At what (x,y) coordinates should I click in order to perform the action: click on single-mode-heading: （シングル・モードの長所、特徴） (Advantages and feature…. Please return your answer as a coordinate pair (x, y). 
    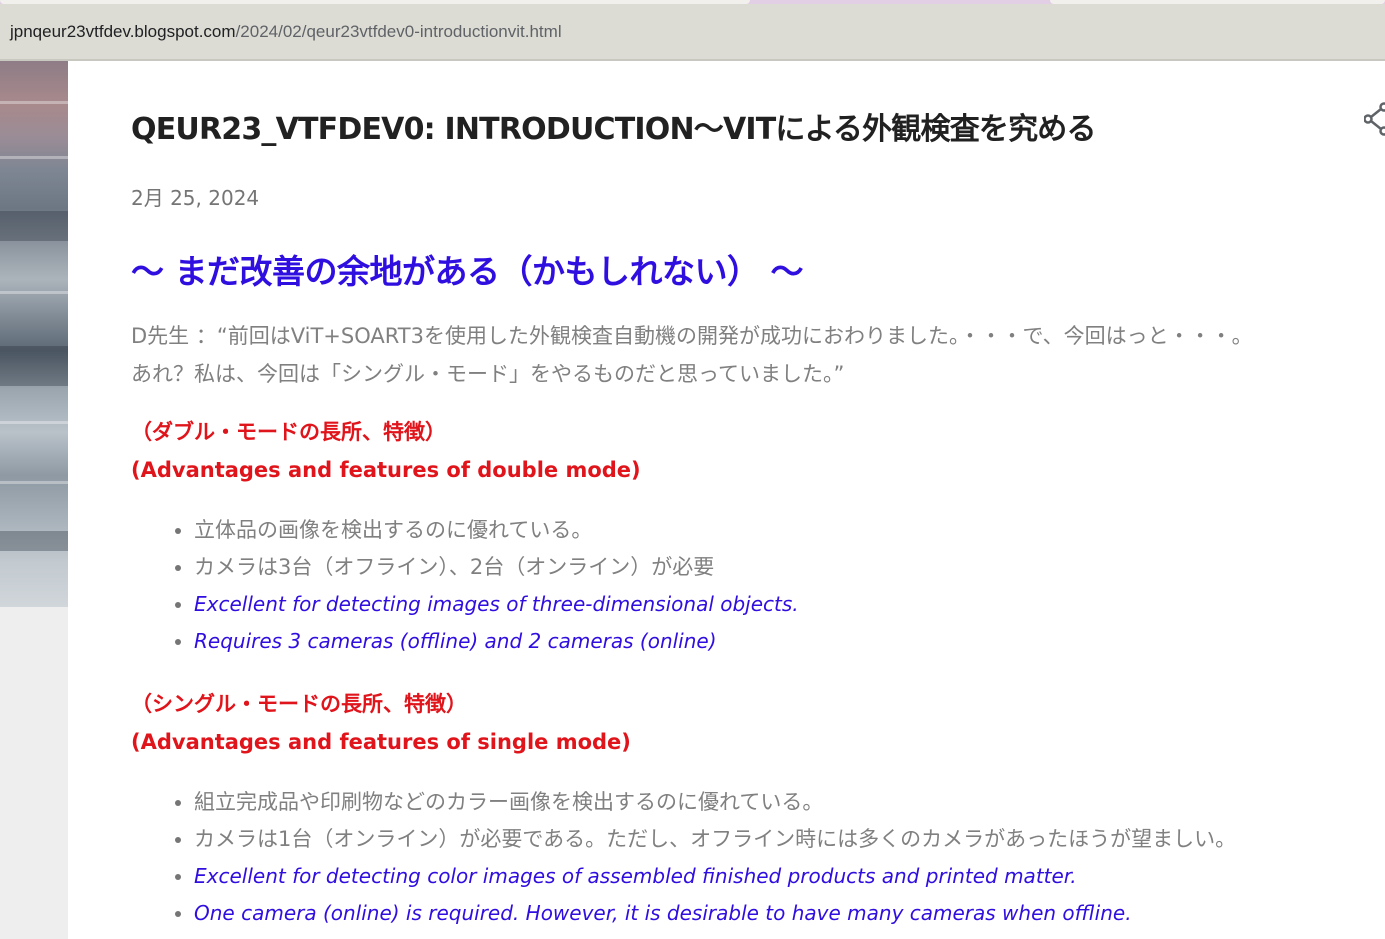
    Looking at the image, I should click on (381, 723).